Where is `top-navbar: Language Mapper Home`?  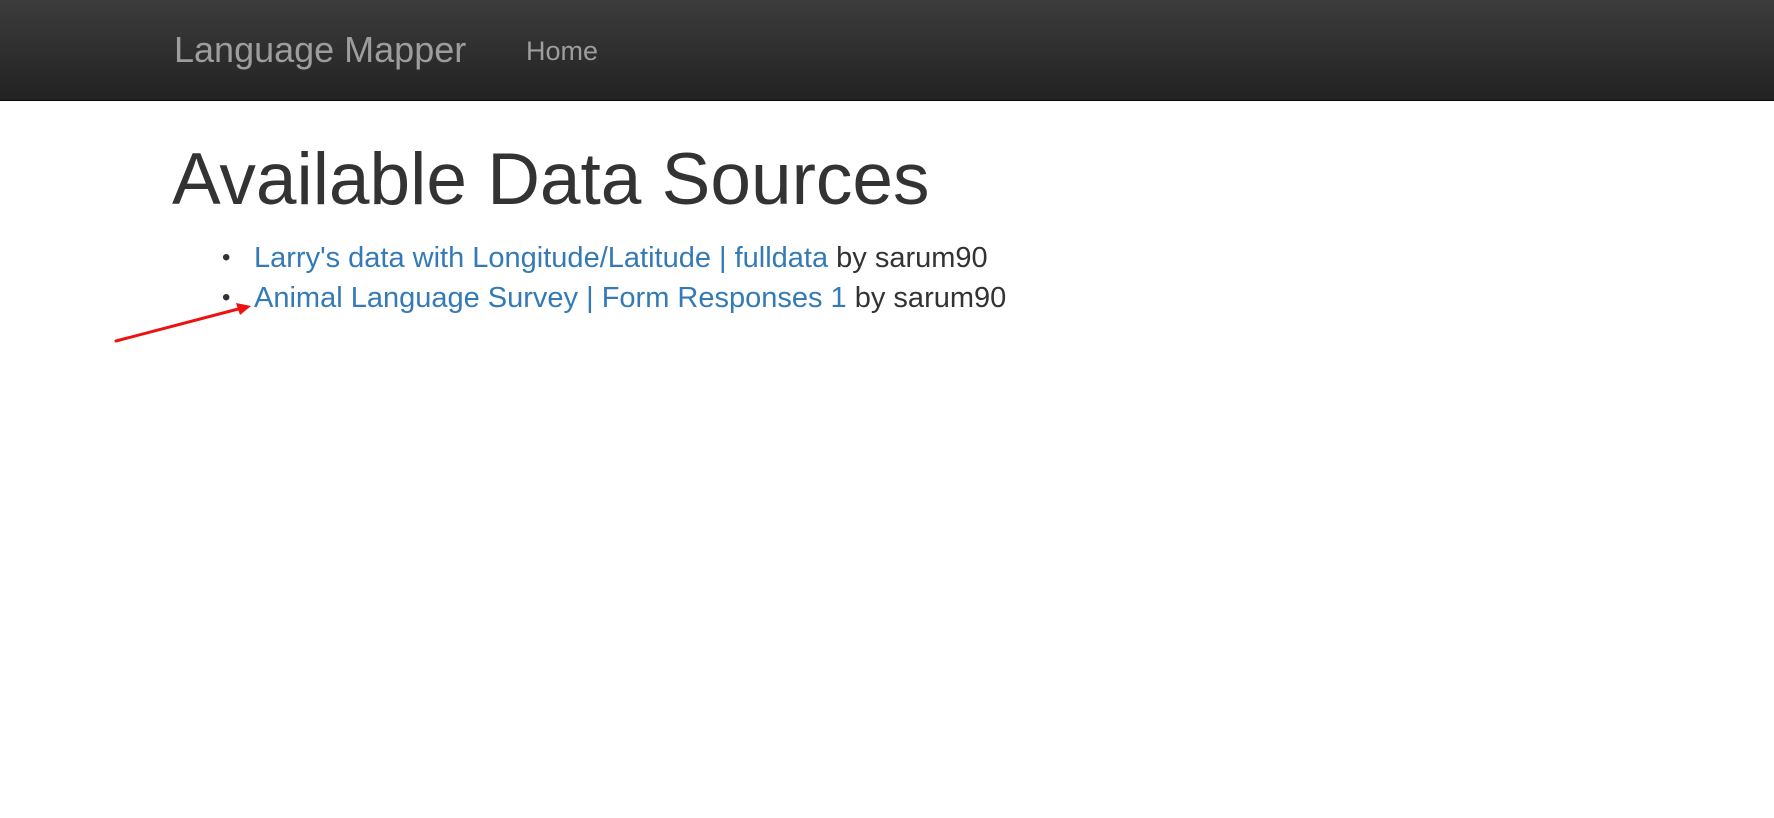
top-navbar: Language Mapper Home is located at coordinates (887, 50).